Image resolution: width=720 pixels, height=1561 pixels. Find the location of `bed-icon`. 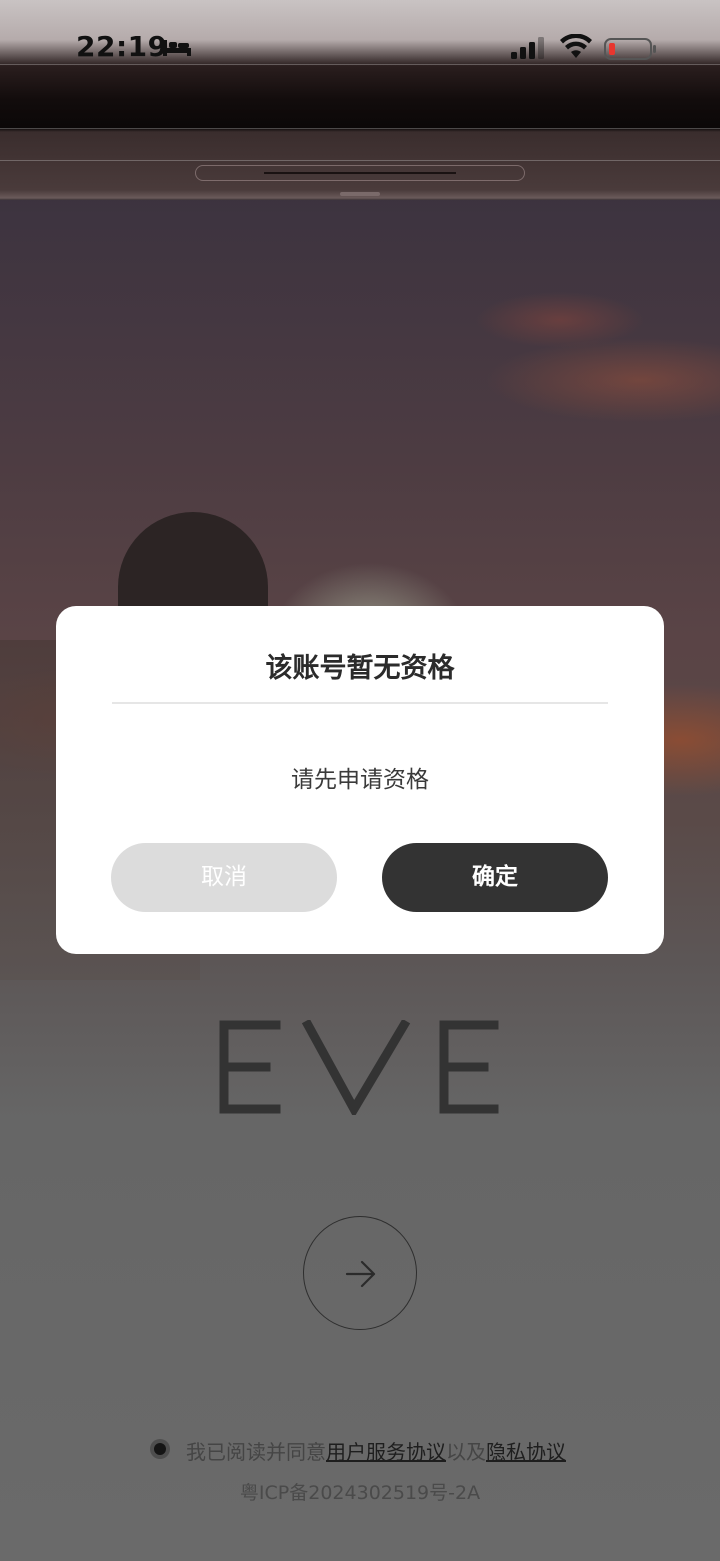

bed-icon is located at coordinates (177, 48).